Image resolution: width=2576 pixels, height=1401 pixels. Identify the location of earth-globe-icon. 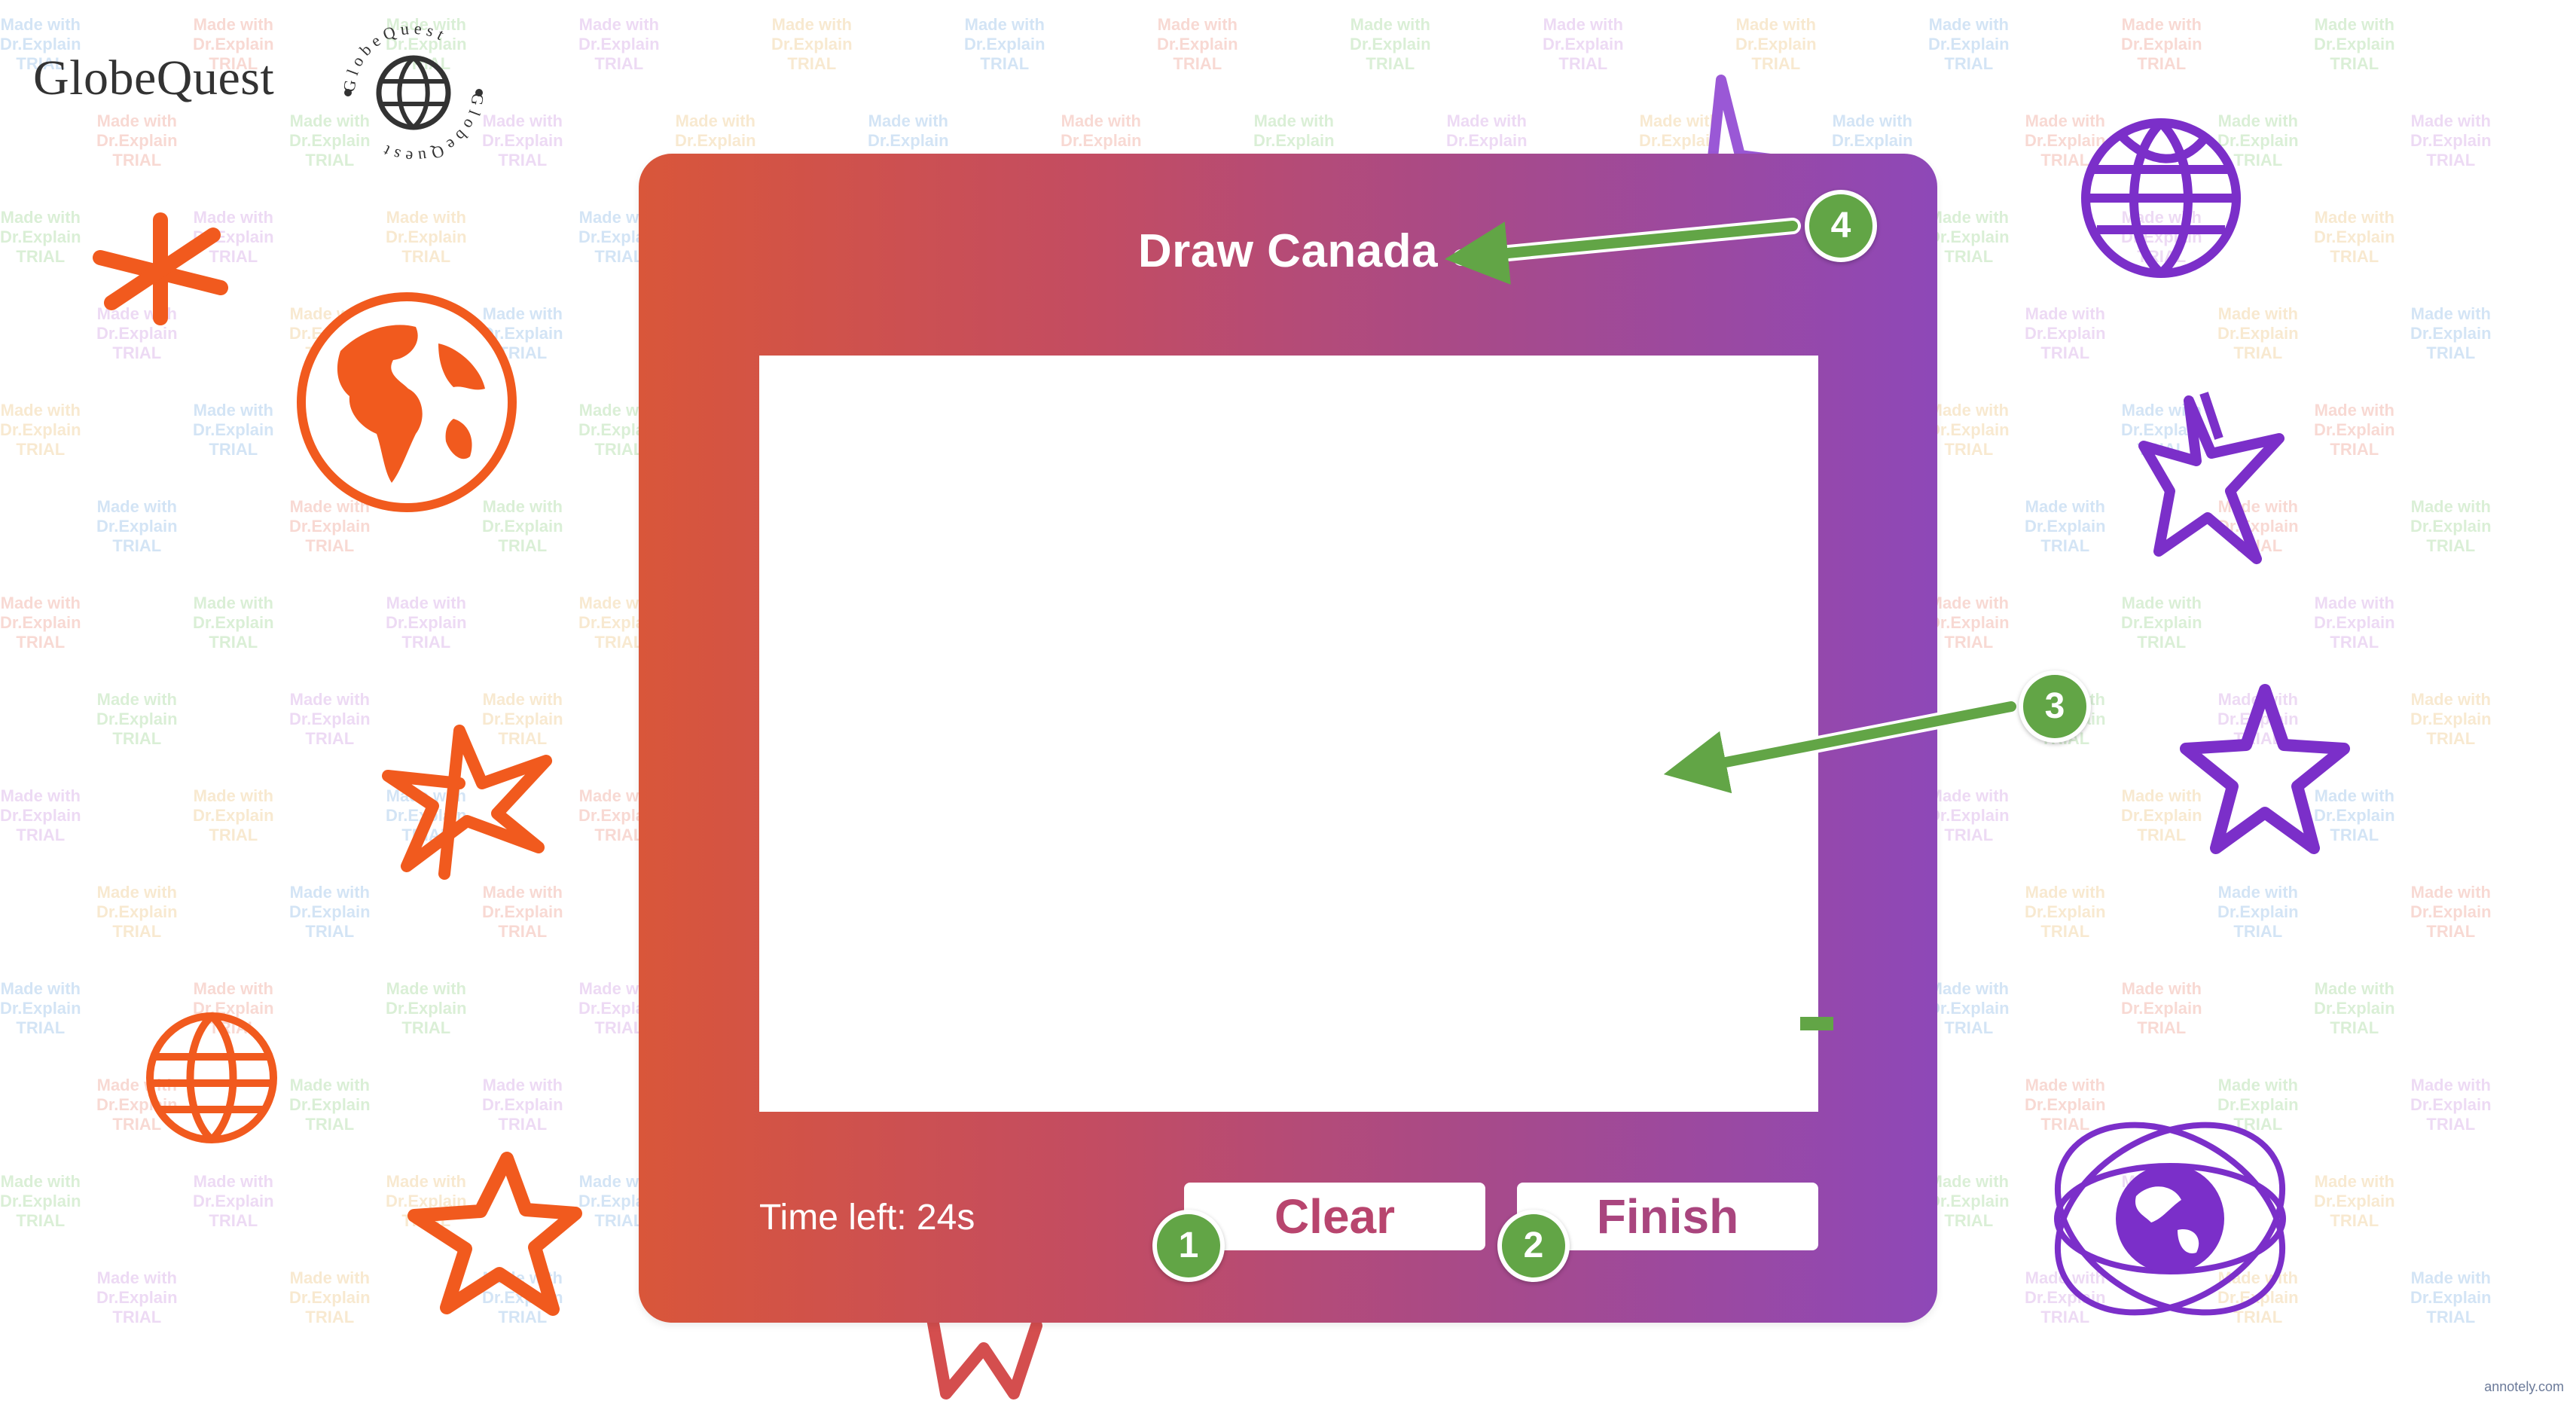
(407, 402).